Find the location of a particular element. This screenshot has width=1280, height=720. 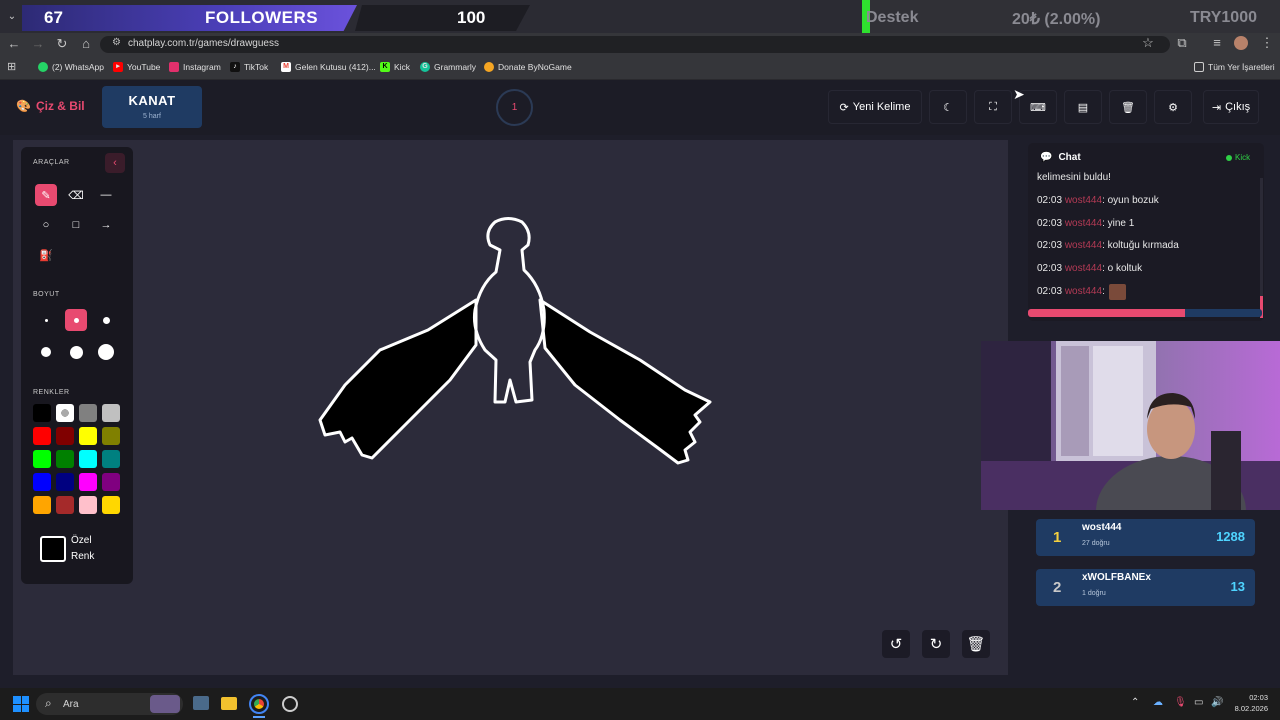

support-goal: TRY1000 is located at coordinates (1223, 17).